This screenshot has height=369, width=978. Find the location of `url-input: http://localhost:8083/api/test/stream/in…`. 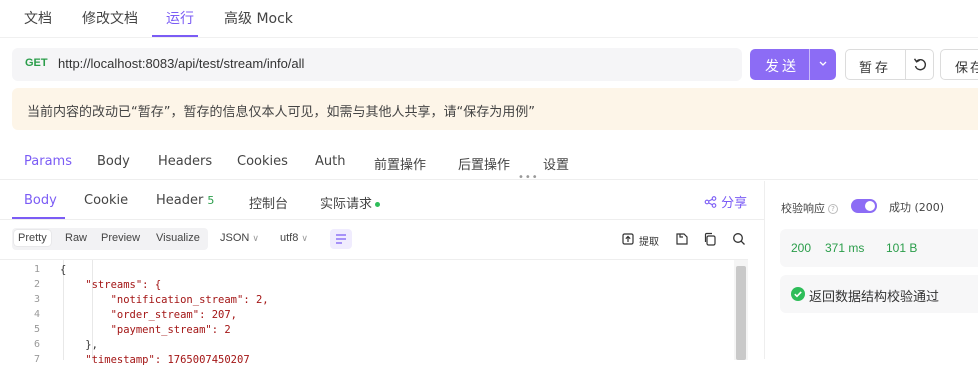

url-input: http://localhost:8083/api/test/stream/in… is located at coordinates (181, 63).